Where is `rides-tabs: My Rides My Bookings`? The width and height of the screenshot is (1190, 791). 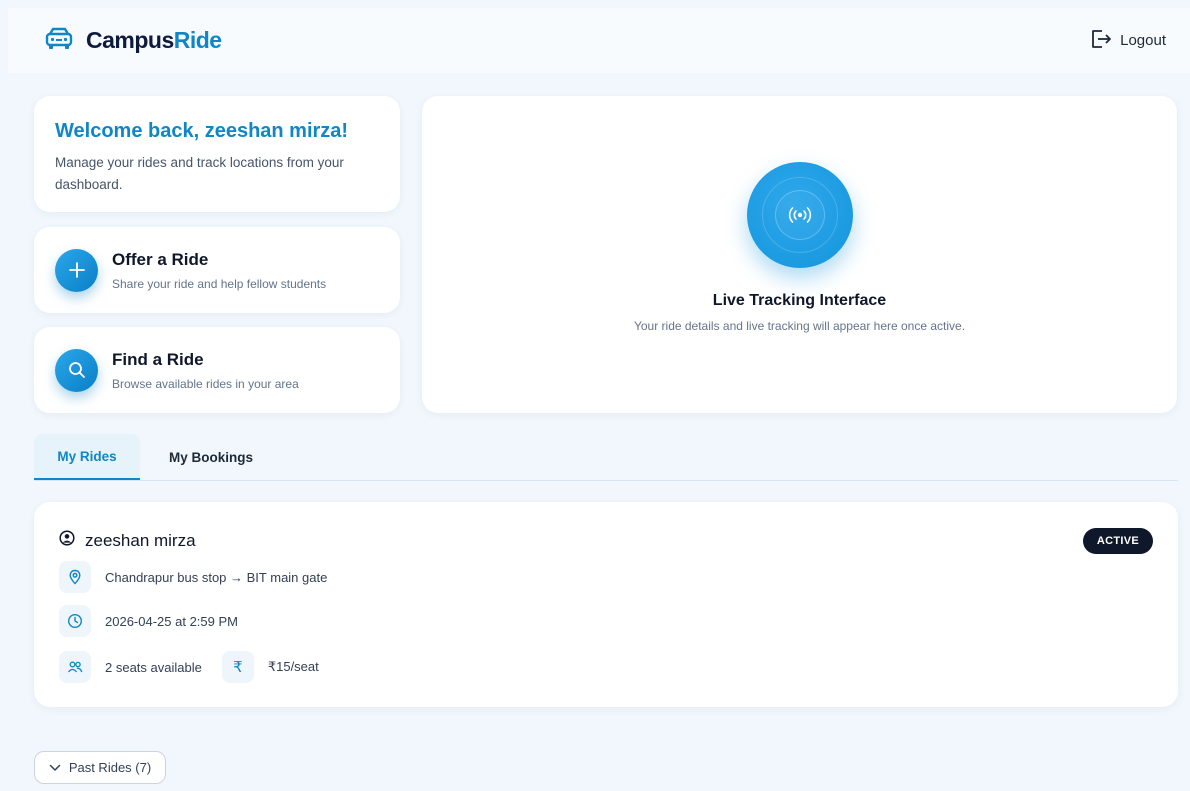 rides-tabs: My Rides My Bookings is located at coordinates (606, 457).